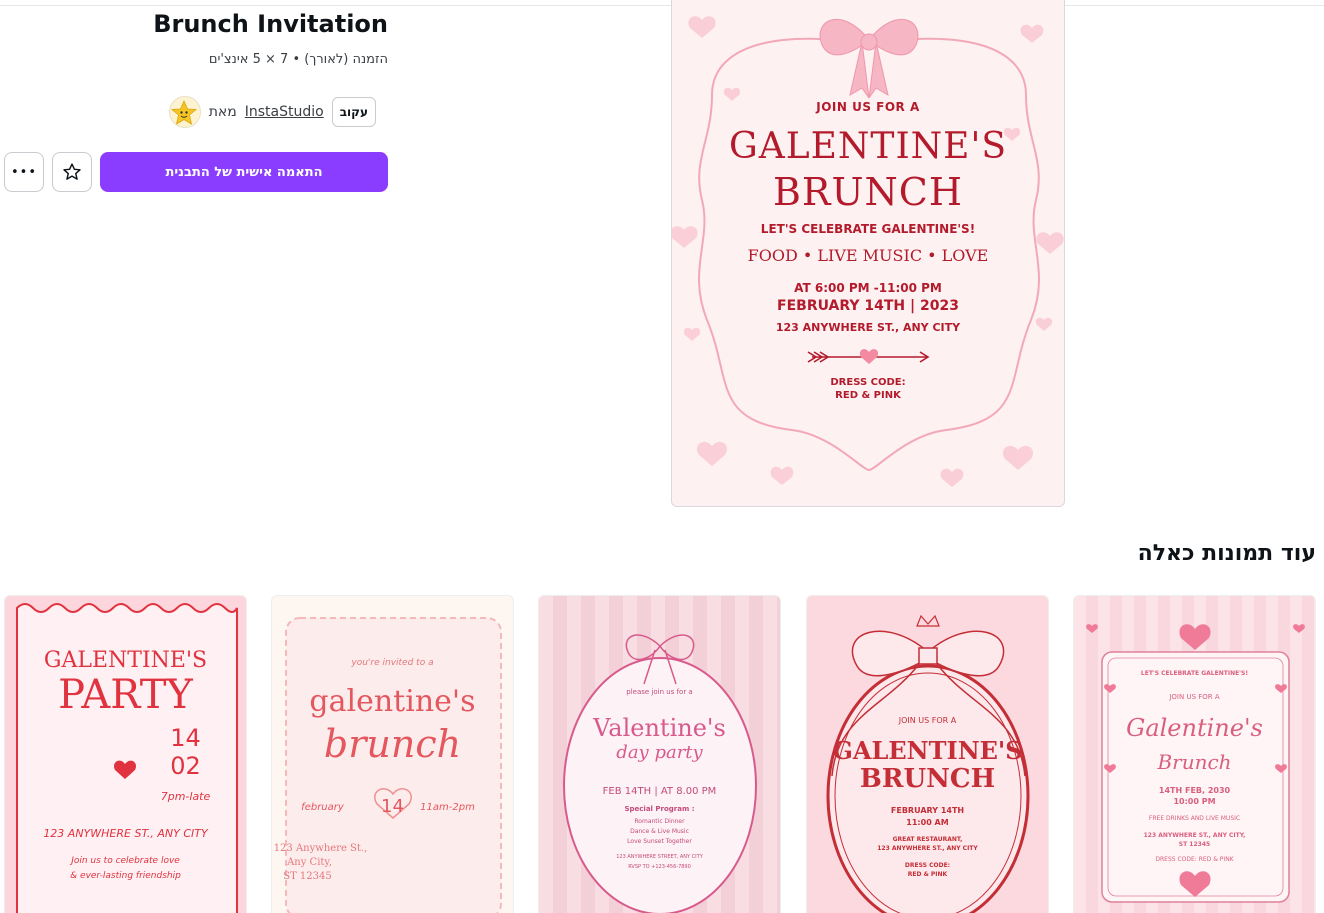  I want to click on card4-line5: 11:00 AM, so click(927, 822).